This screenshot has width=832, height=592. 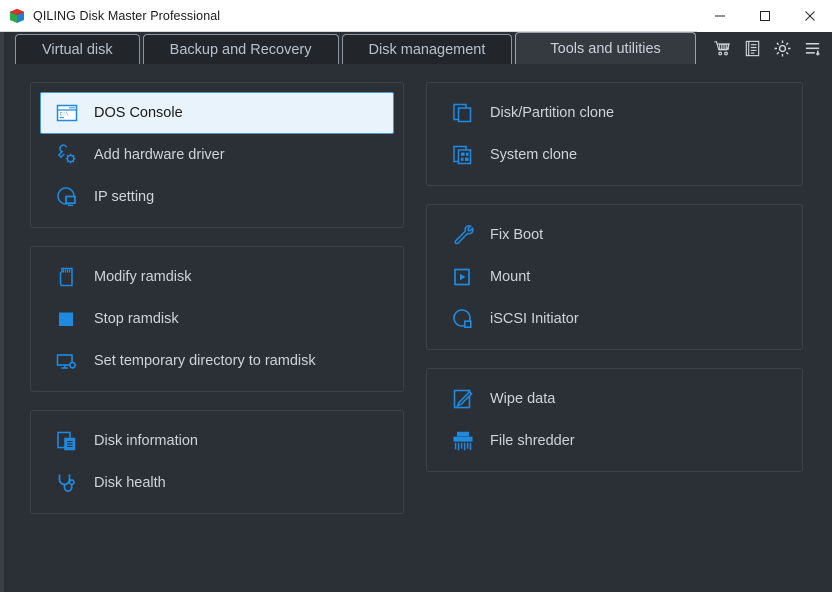 I want to click on item-disk-information: Disk information, so click(x=217, y=441).